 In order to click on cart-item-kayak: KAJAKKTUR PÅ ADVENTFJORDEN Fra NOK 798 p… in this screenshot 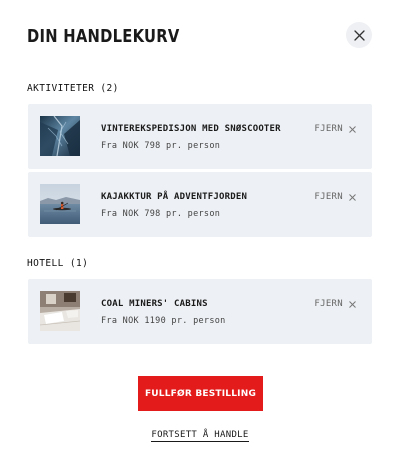, I will do `click(200, 204)`.